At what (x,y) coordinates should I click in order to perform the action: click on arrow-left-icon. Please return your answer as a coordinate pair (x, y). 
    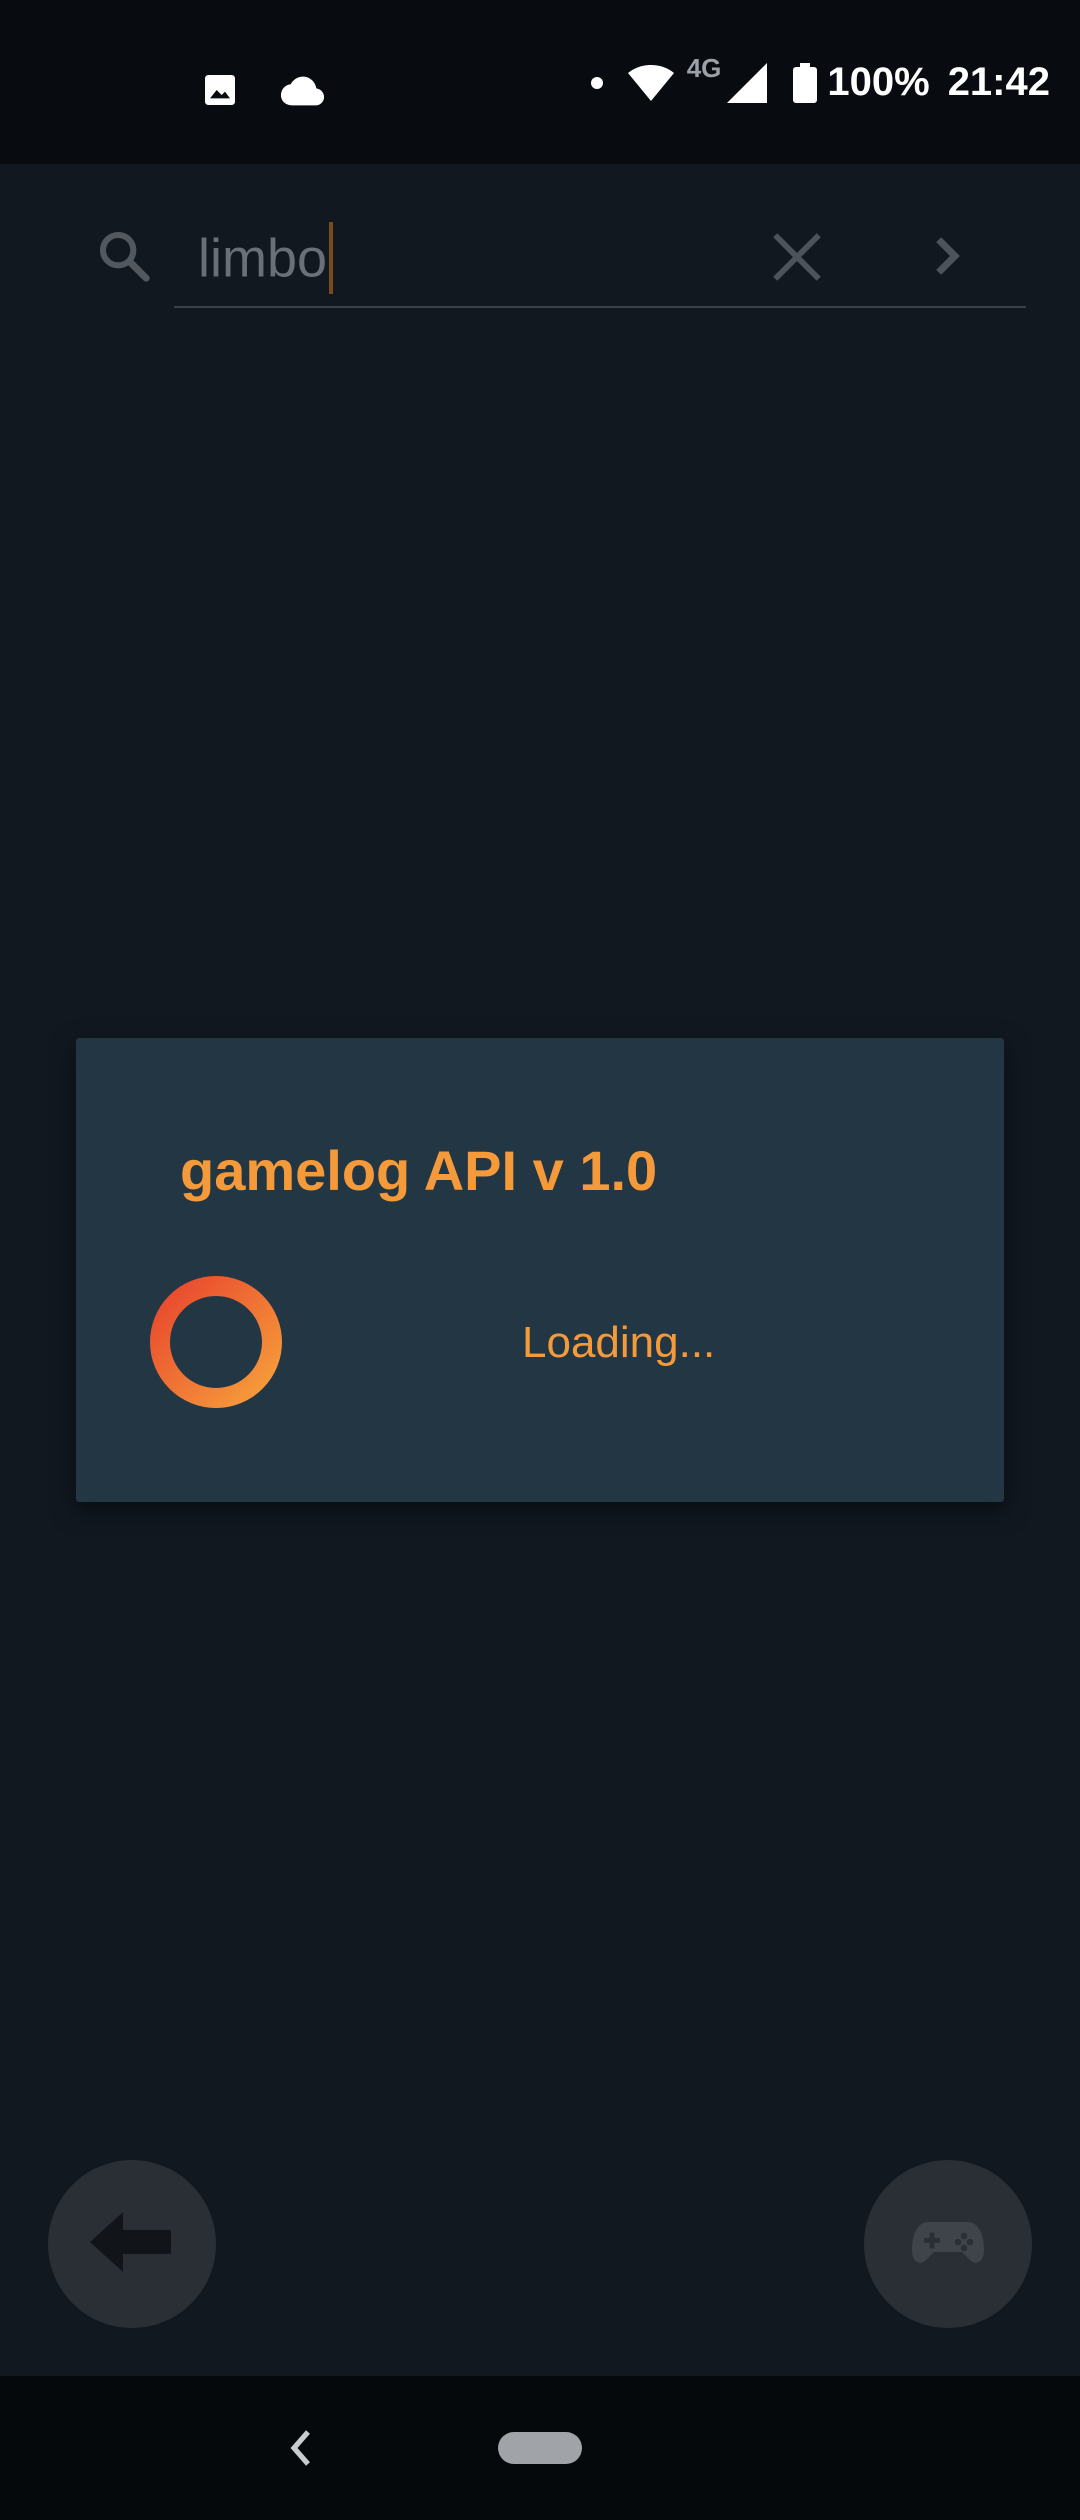
    Looking at the image, I should click on (132, 2244).